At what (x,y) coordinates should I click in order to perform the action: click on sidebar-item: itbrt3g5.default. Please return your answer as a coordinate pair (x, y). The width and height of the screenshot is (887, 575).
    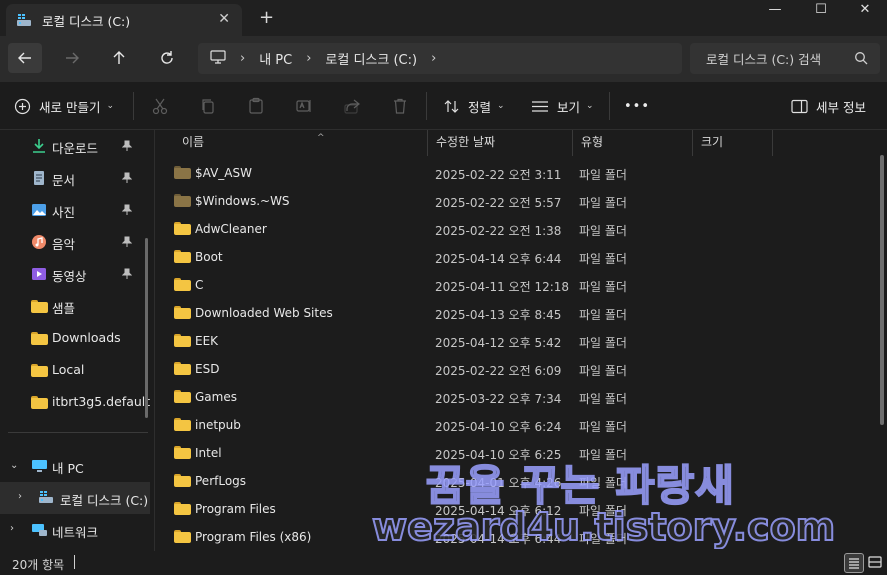
    Looking at the image, I should click on (75, 402).